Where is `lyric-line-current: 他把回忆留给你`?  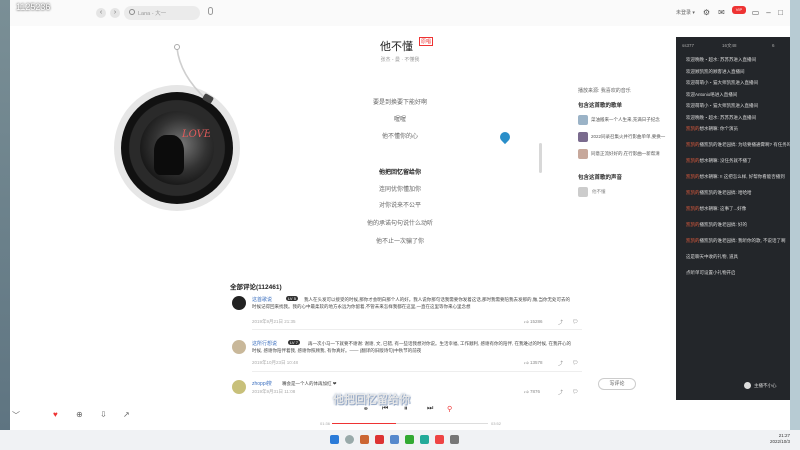
lyric-line-current: 他把回忆留给你 is located at coordinates (400, 171).